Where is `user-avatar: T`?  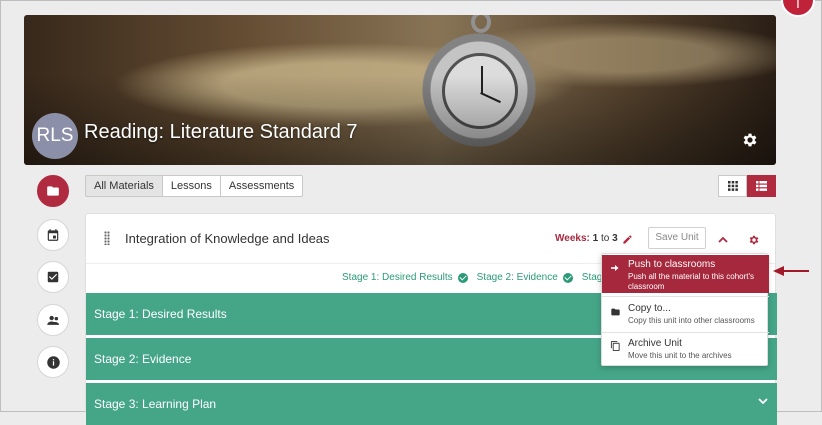
user-avatar: T is located at coordinates (798, 8).